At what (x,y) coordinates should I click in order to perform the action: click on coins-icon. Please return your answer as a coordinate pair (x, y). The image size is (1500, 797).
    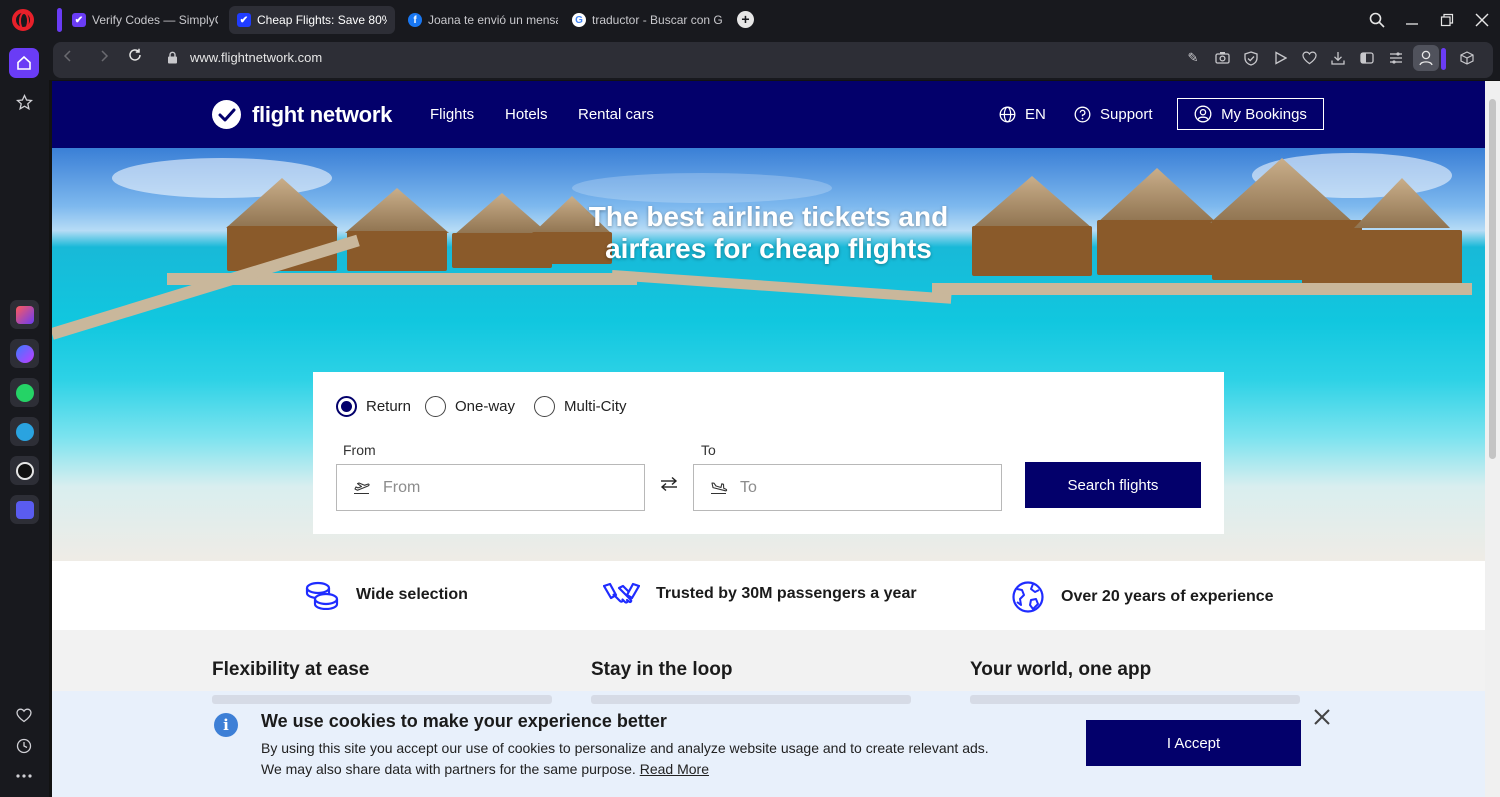
    Looking at the image, I should click on (322, 595).